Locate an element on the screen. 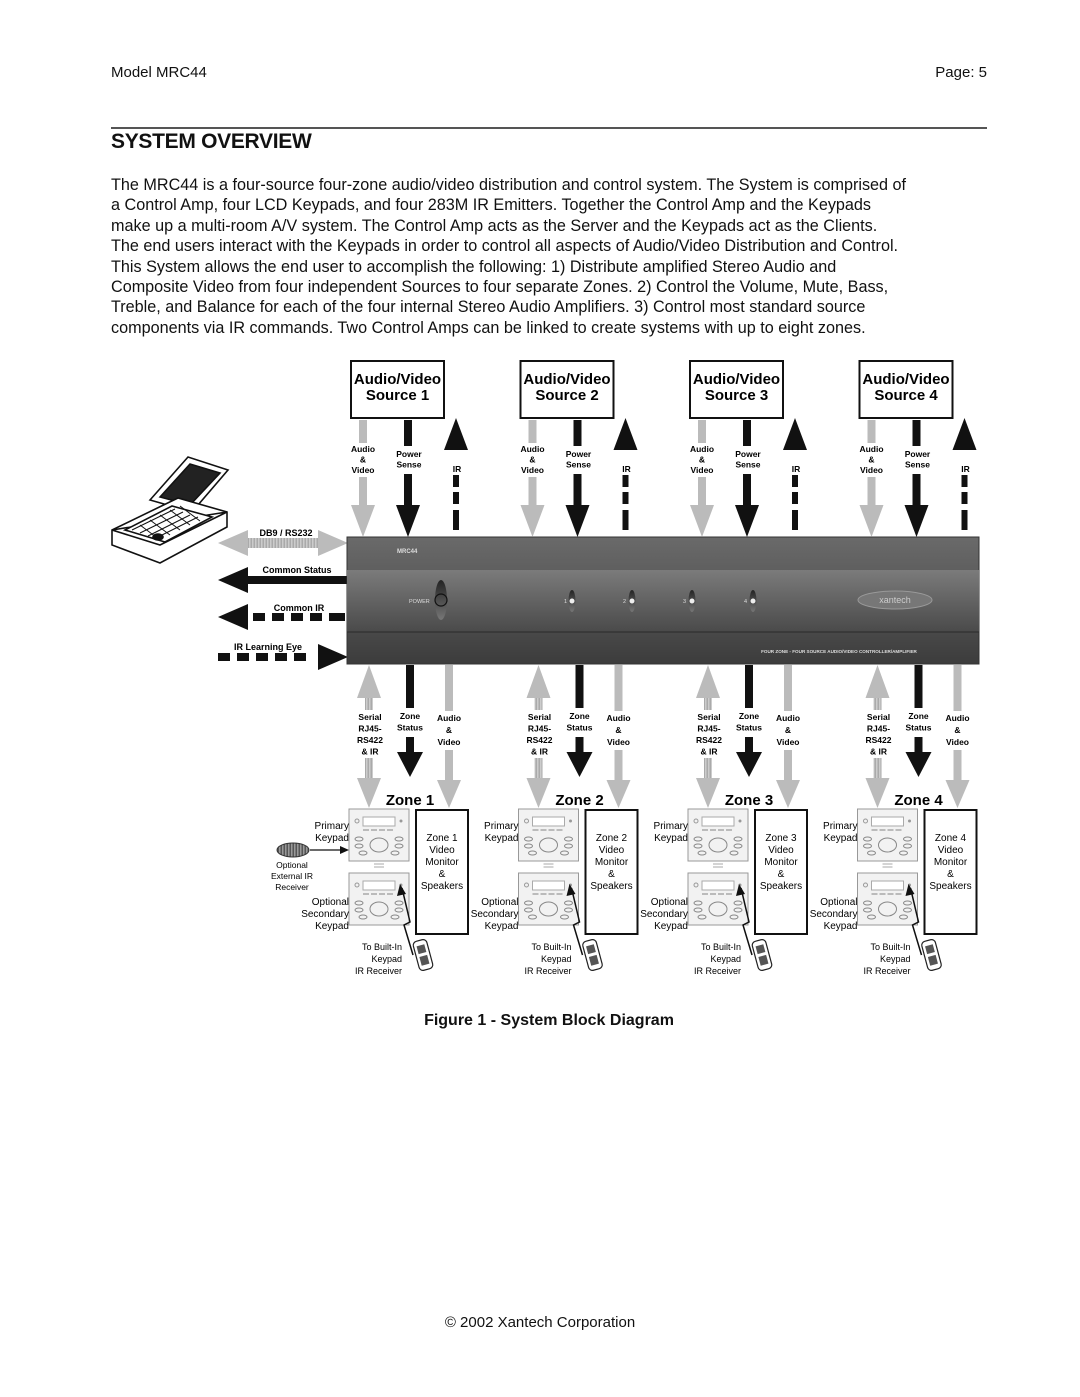 This screenshot has height=1397, width=1080. secondary-keypad-label: Keypad is located at coordinates (671, 926).